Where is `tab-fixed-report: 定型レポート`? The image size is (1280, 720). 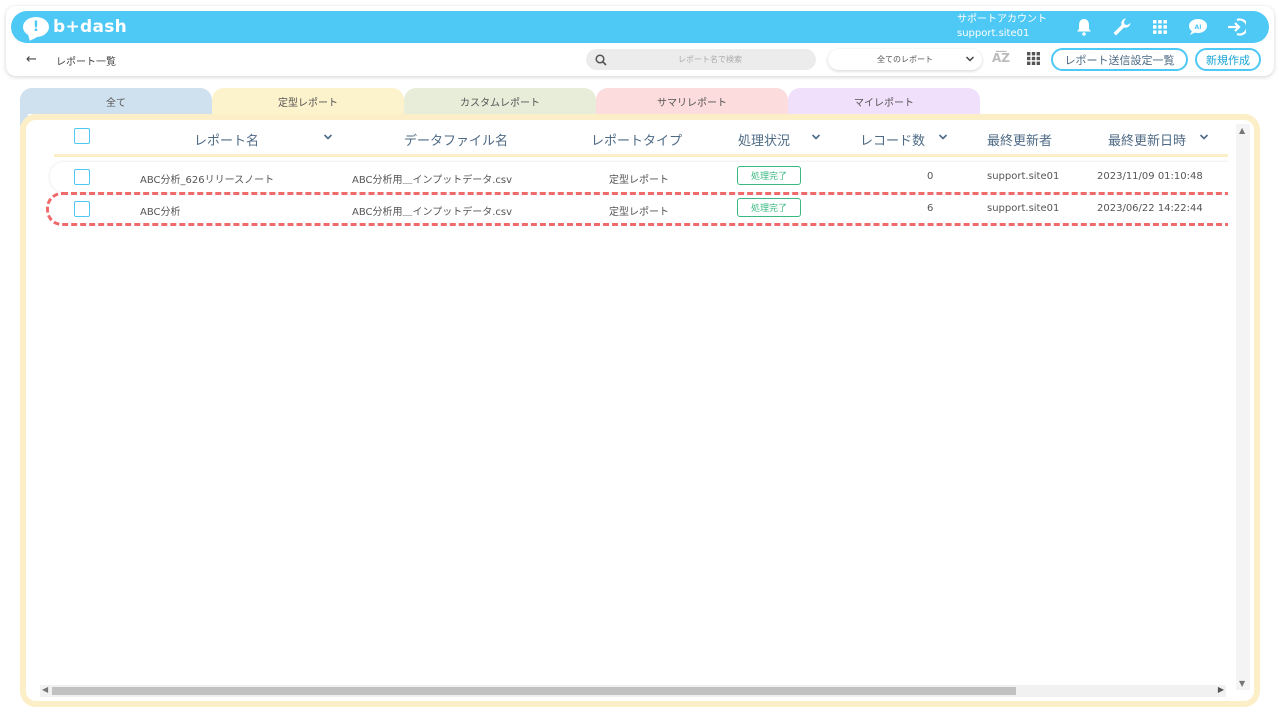
tab-fixed-report: 定型レポート is located at coordinates (308, 101).